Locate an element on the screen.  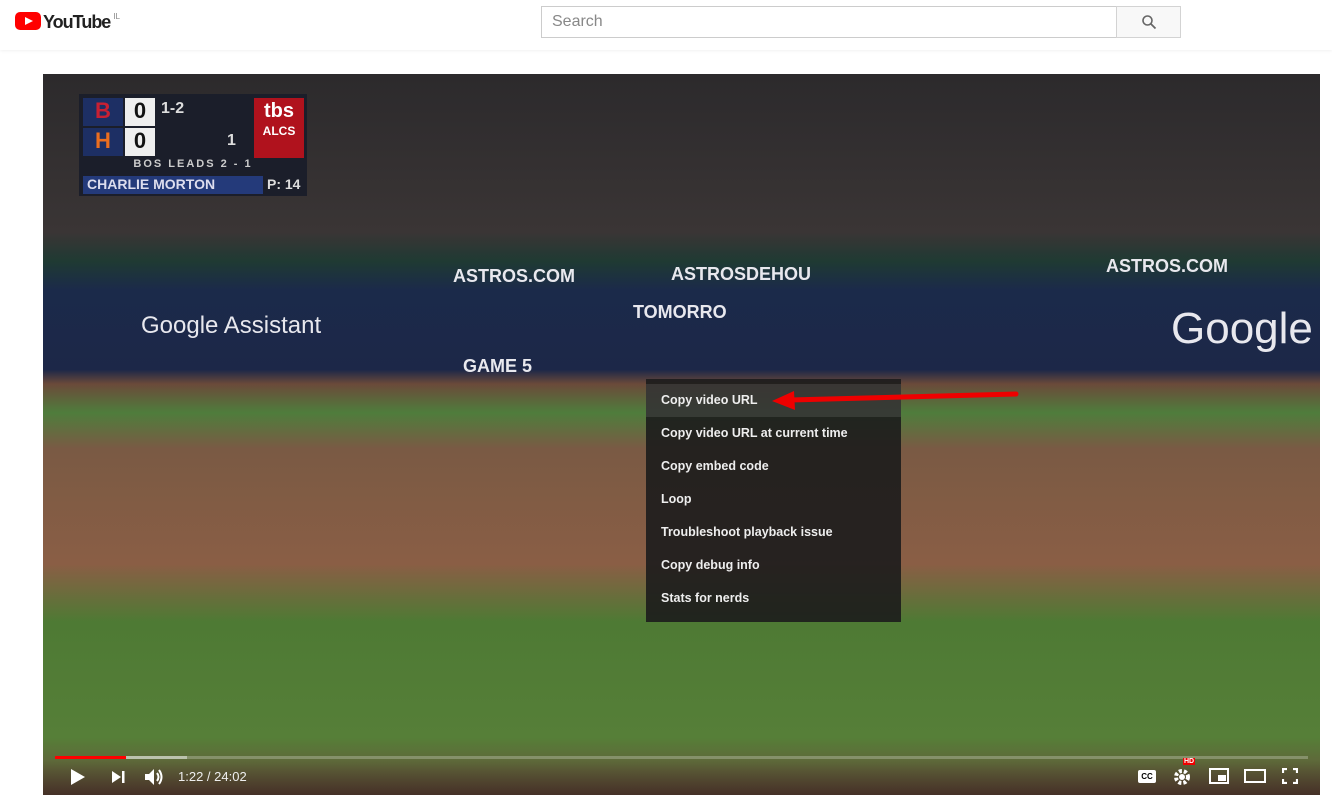
pitch-count: P: 14 is located at coordinates (284, 184).